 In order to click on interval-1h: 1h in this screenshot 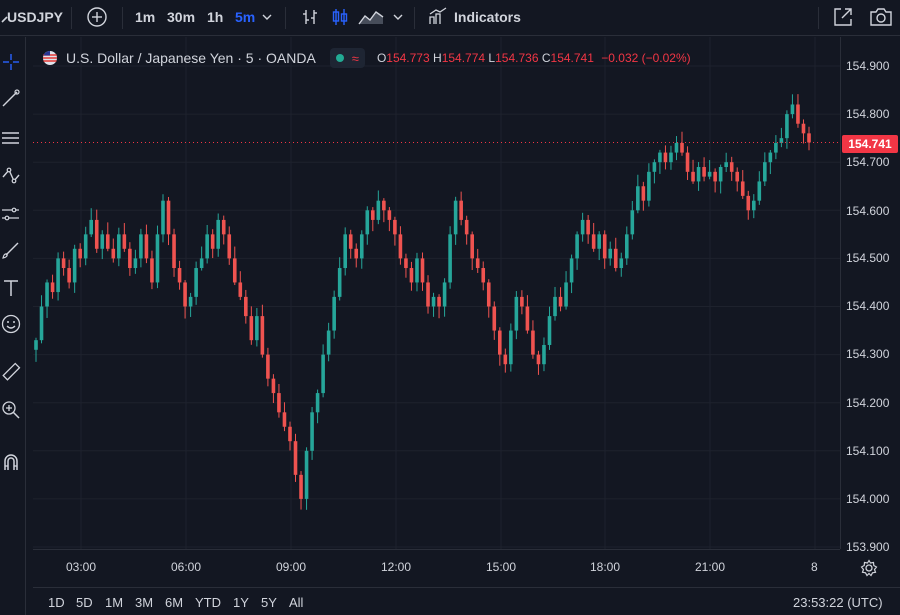, I will do `click(215, 17)`.